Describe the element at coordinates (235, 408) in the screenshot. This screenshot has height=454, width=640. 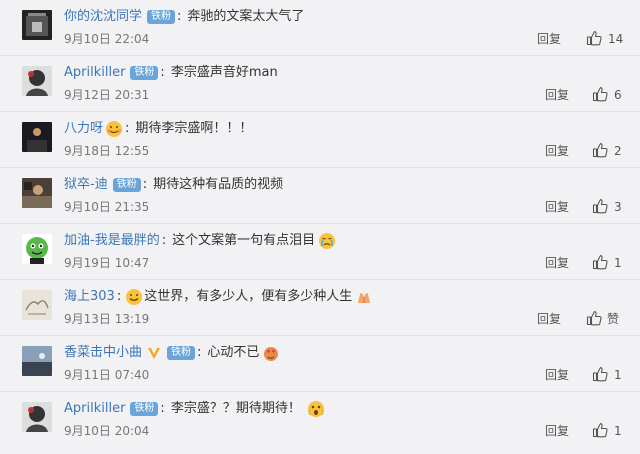
I see `comment-text: 李宗盛？？期待期待！` at that location.